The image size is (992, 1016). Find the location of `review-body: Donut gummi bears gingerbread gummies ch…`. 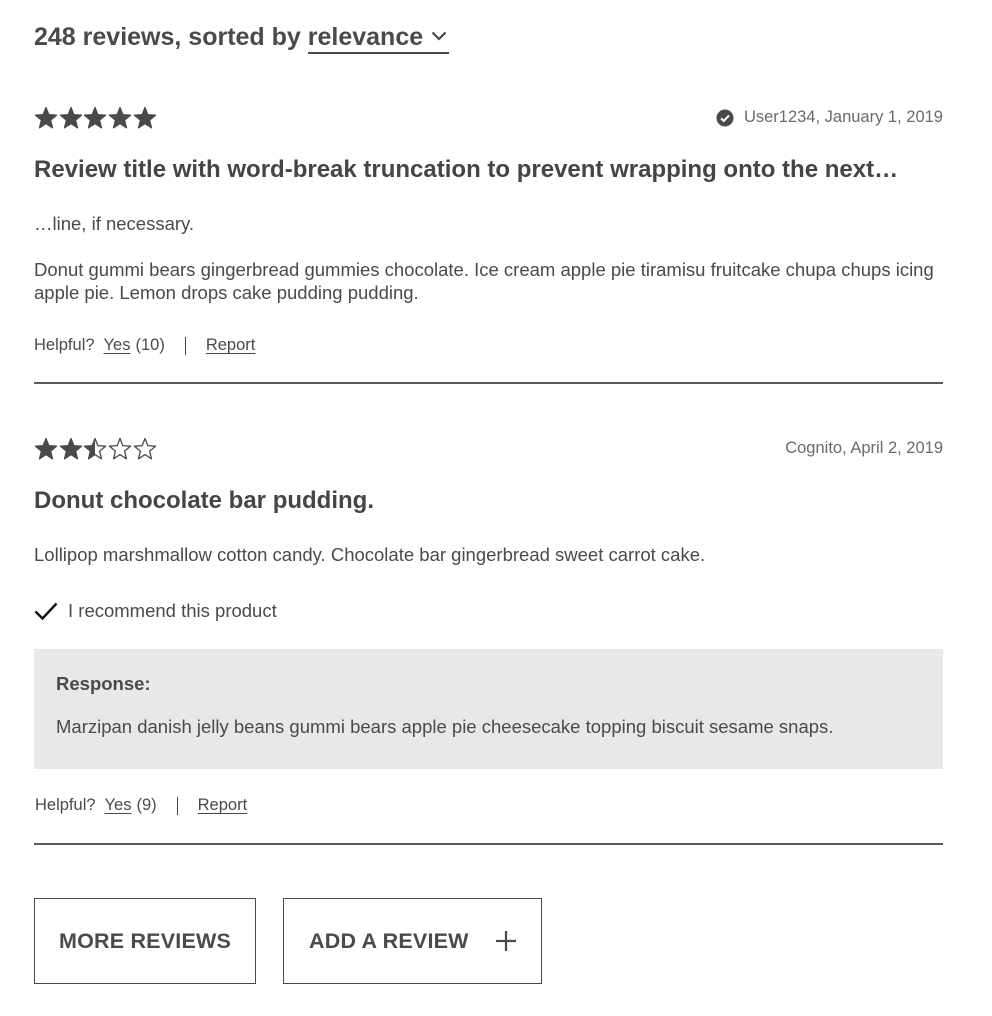

review-body: Donut gummi bears gingerbread gummies ch… is located at coordinates (484, 281).